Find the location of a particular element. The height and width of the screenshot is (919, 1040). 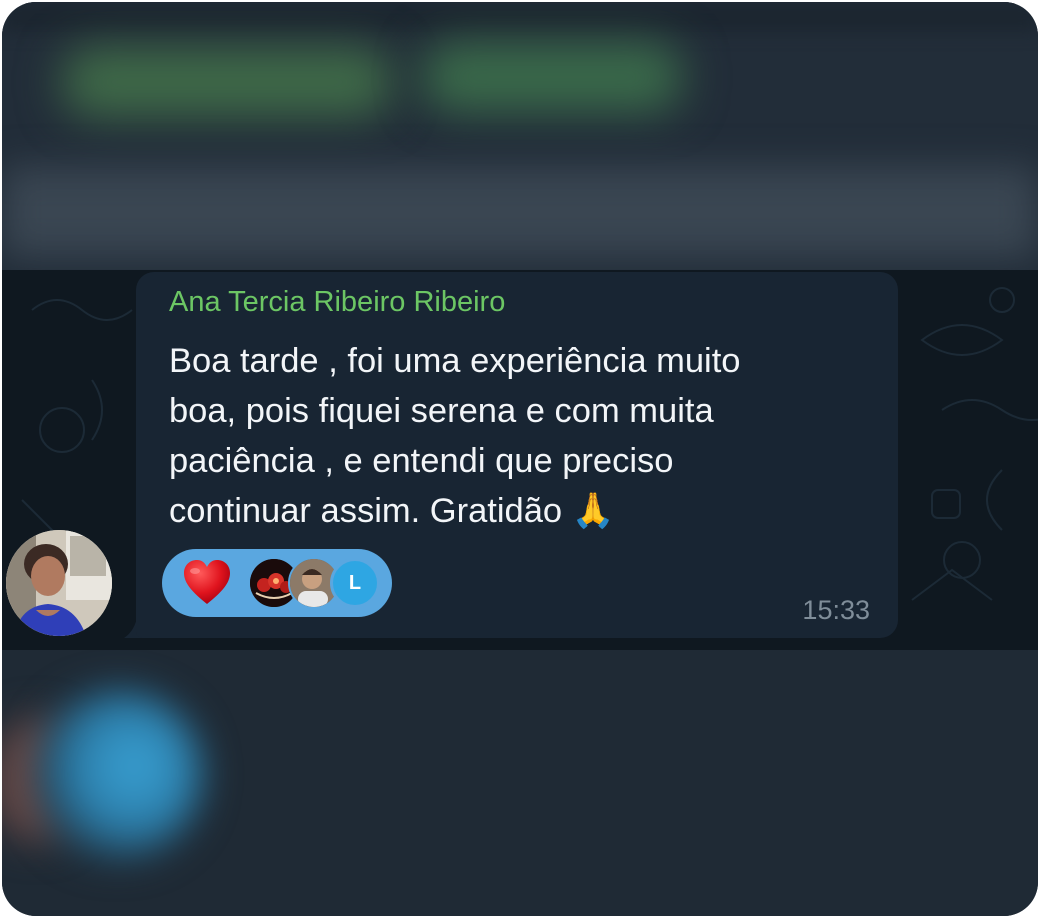

red-heart-icon is located at coordinates (207, 582).